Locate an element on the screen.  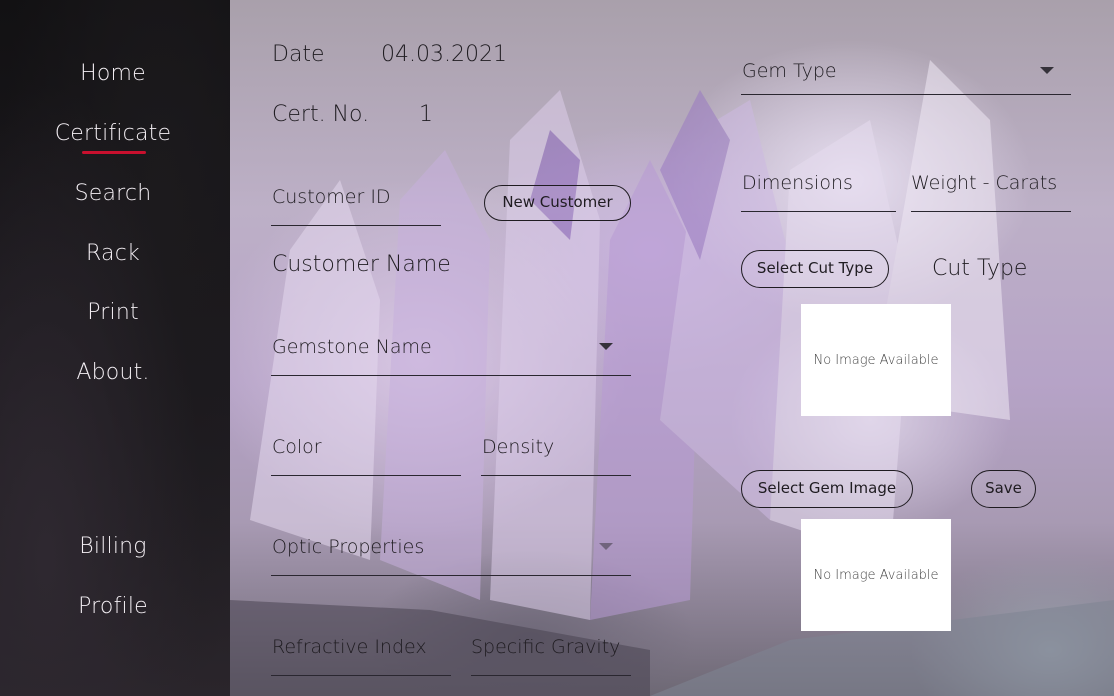
date-label: Date is located at coordinates (298, 54).